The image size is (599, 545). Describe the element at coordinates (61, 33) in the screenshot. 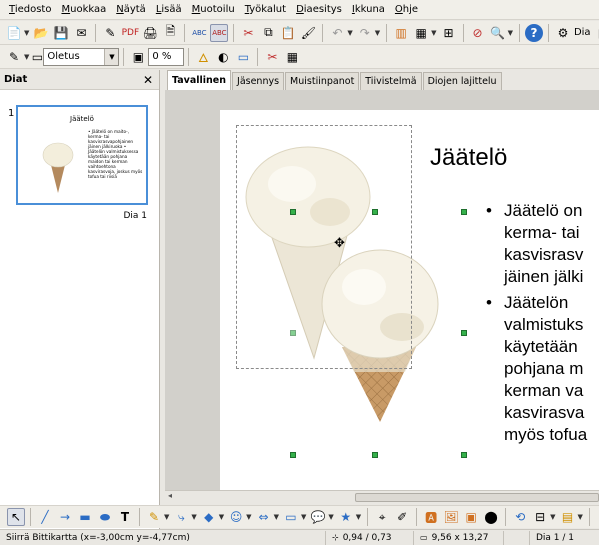

I see `save-icon: 💾` at that location.